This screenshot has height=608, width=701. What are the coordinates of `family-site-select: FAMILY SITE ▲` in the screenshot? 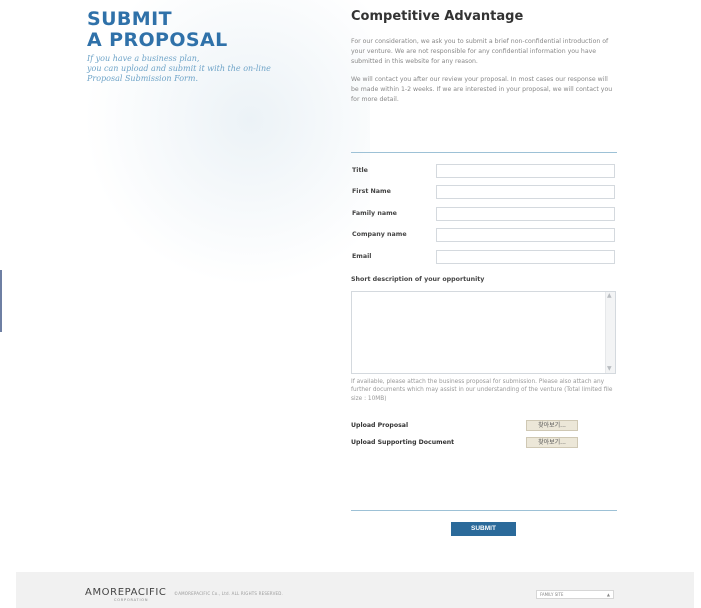 It's located at (575, 594).